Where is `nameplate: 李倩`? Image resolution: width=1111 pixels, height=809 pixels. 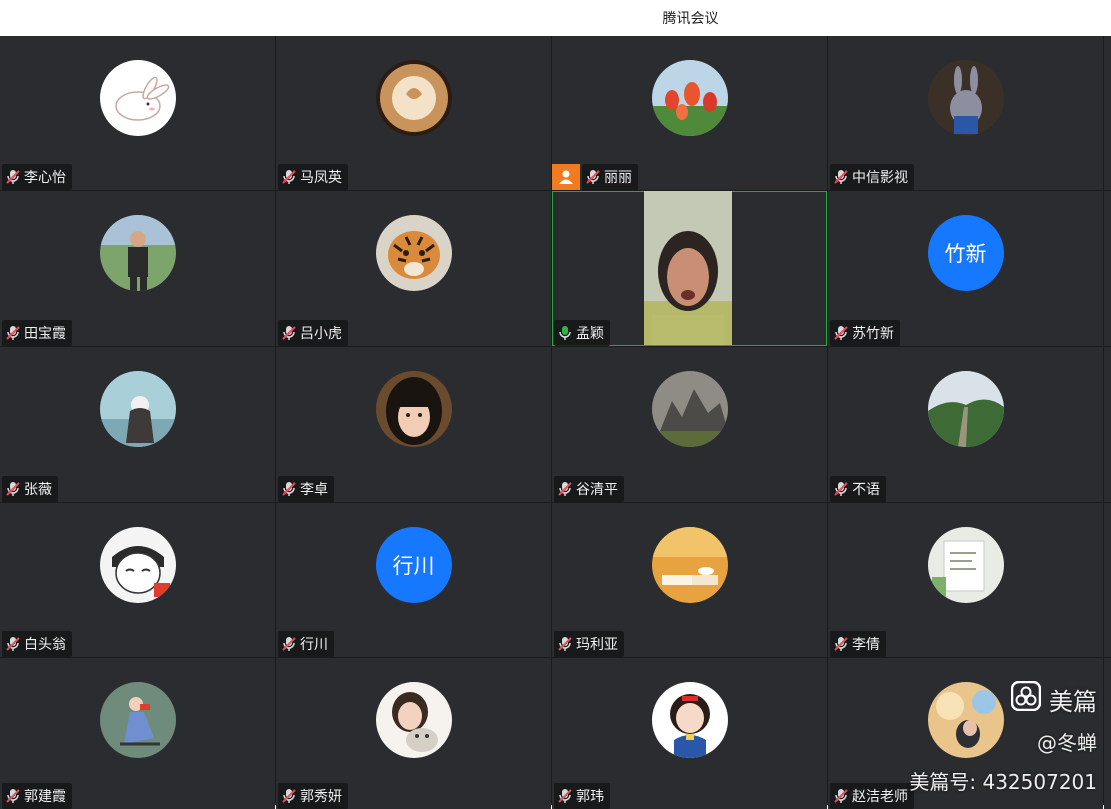
nameplate: 李倩 is located at coordinates (858, 644).